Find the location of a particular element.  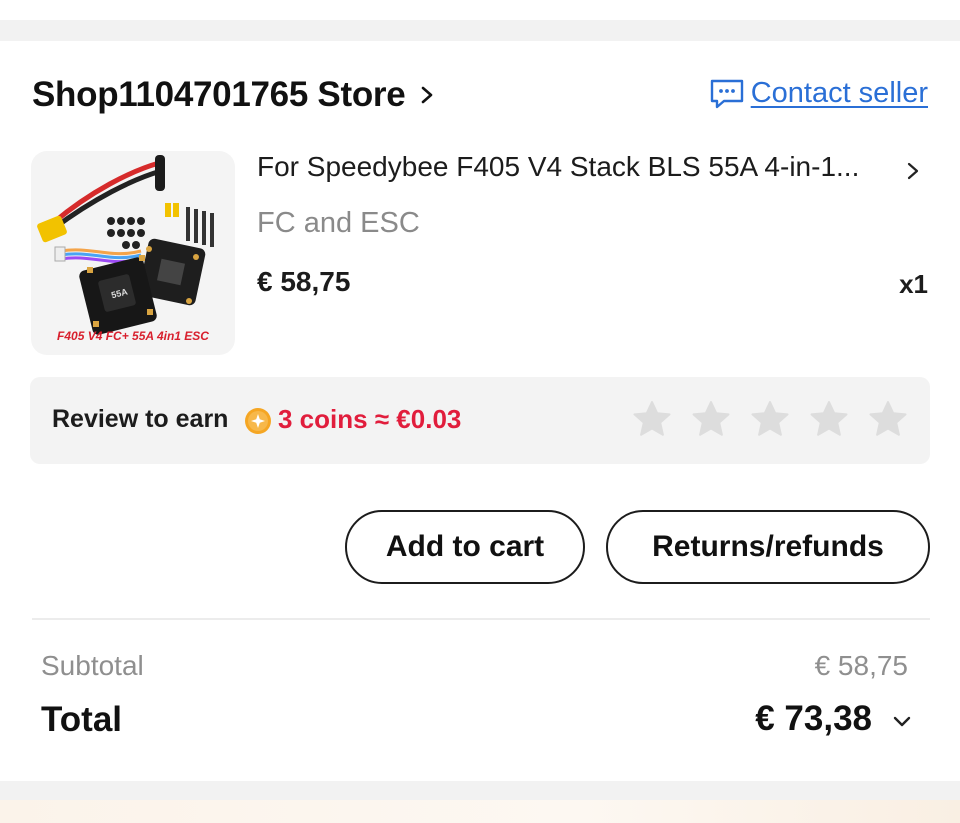

subtotal-value: € 58,75 is located at coordinates (861, 665).